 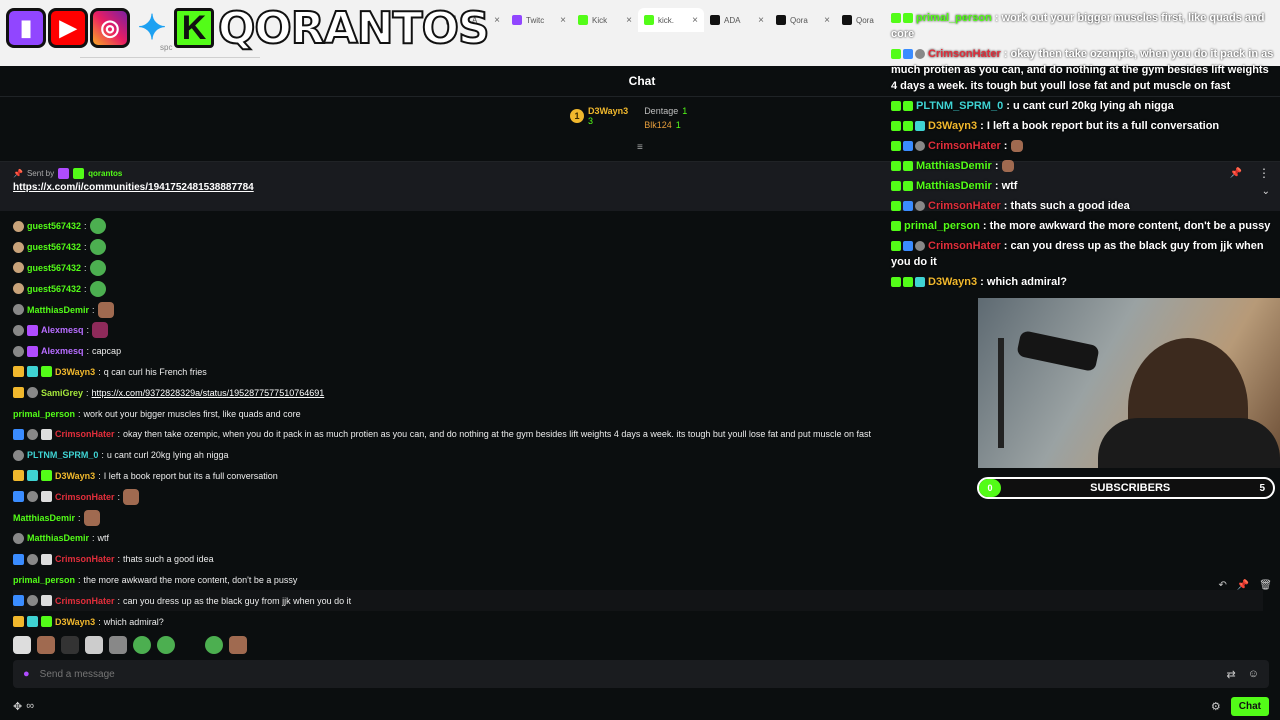 What do you see at coordinates (1249, 706) in the screenshot?
I see `send-chat-button: Chat` at bounding box center [1249, 706].